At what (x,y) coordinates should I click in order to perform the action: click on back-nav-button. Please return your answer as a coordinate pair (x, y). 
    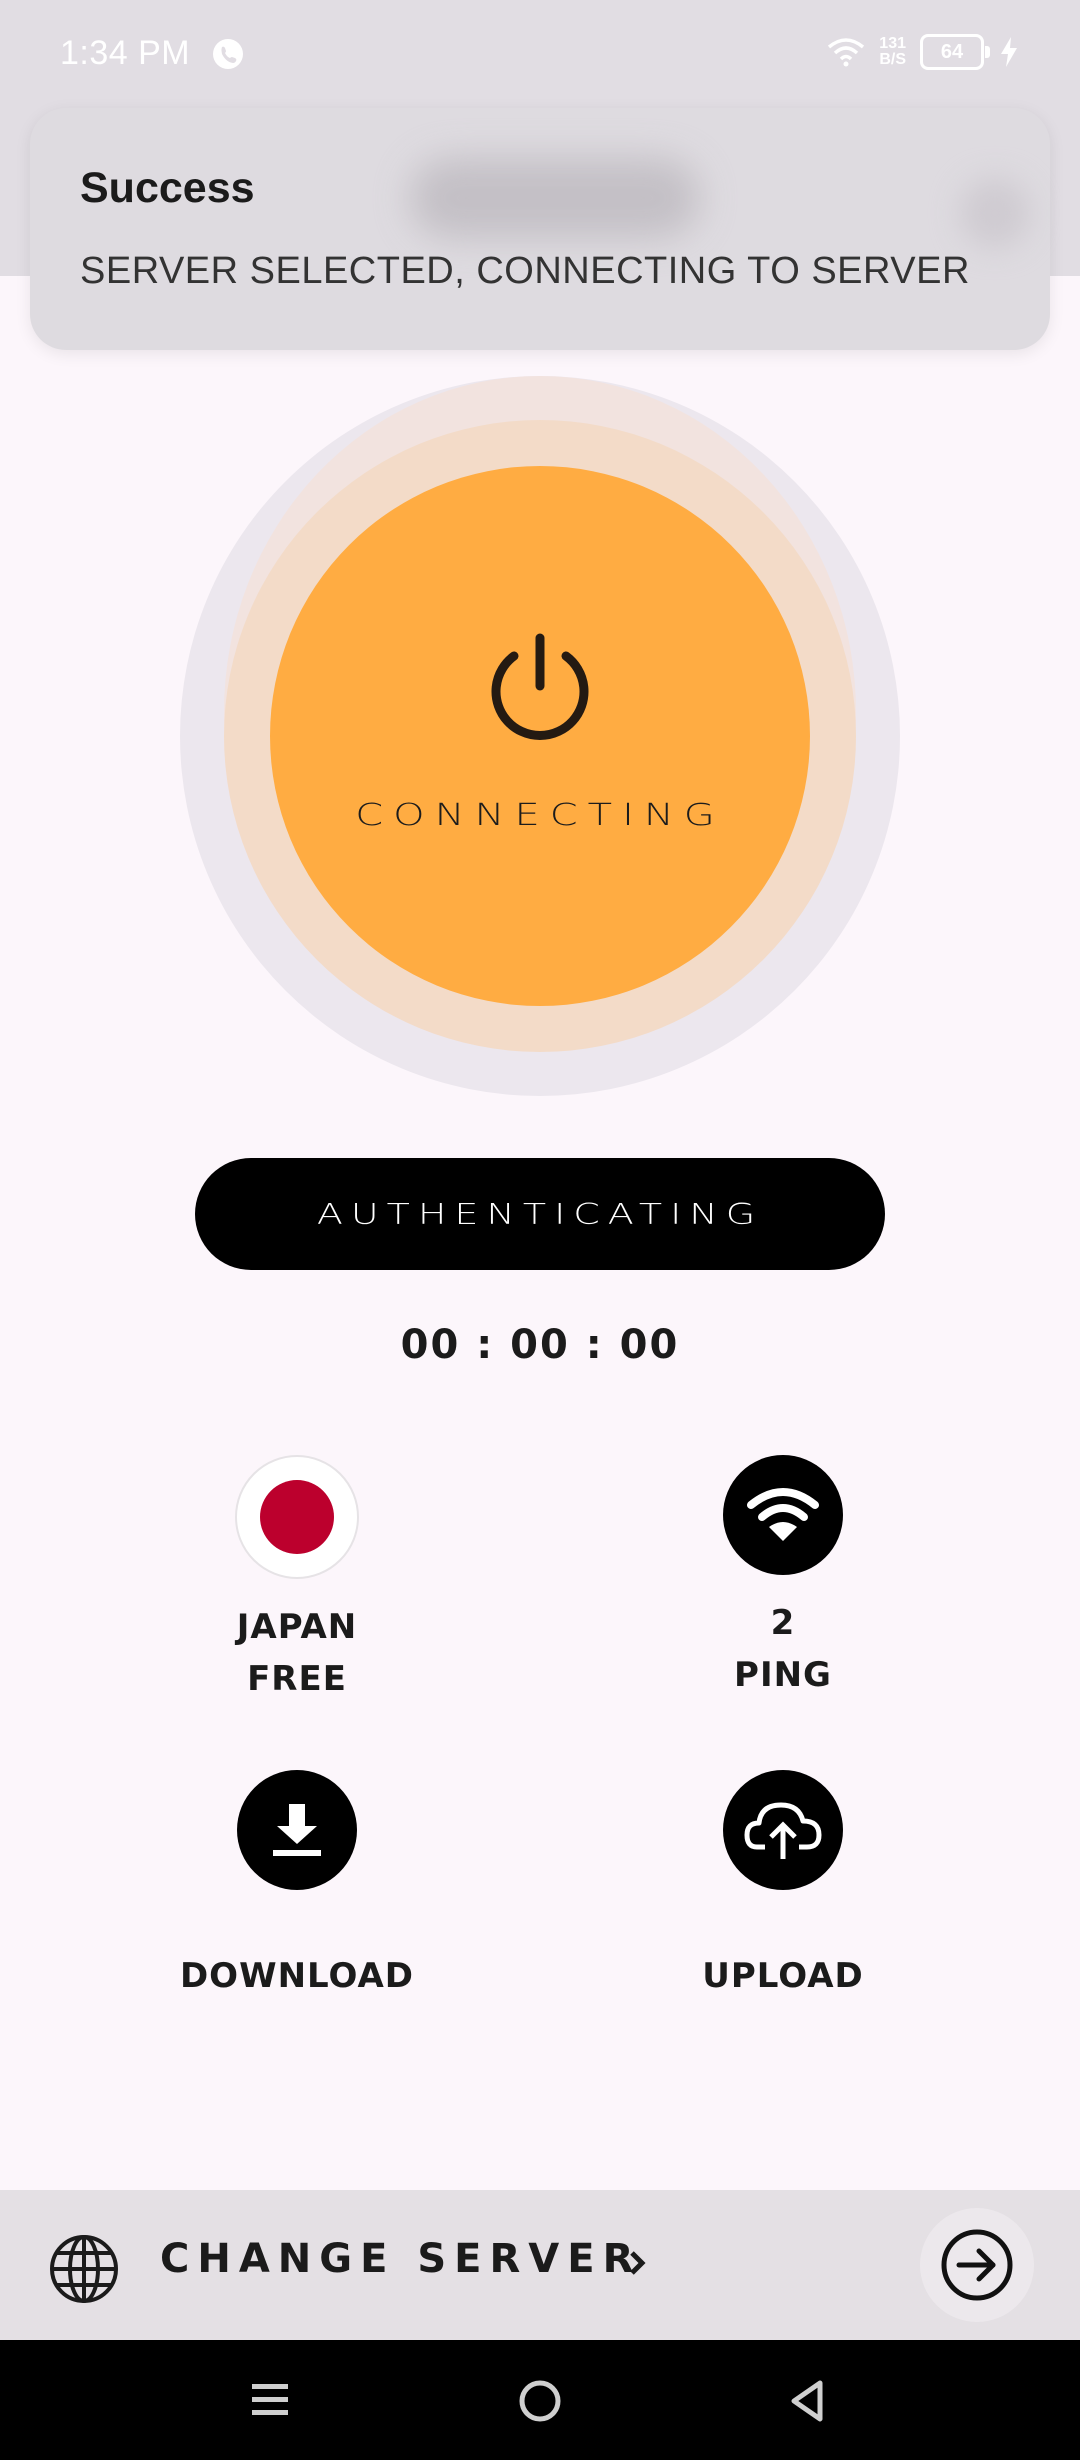
    Looking at the image, I should click on (808, 2403).